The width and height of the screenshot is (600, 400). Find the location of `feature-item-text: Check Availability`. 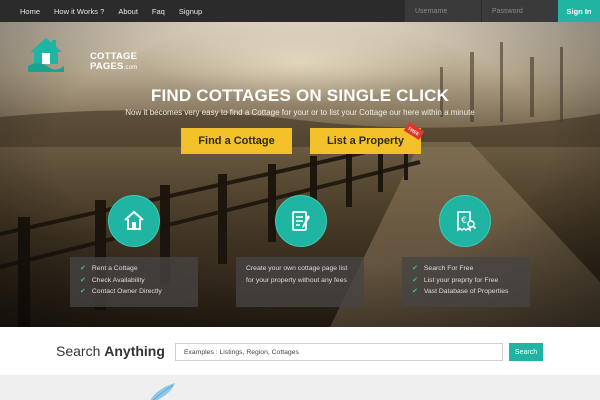

feature-item-text: Check Availability is located at coordinates (118, 280).